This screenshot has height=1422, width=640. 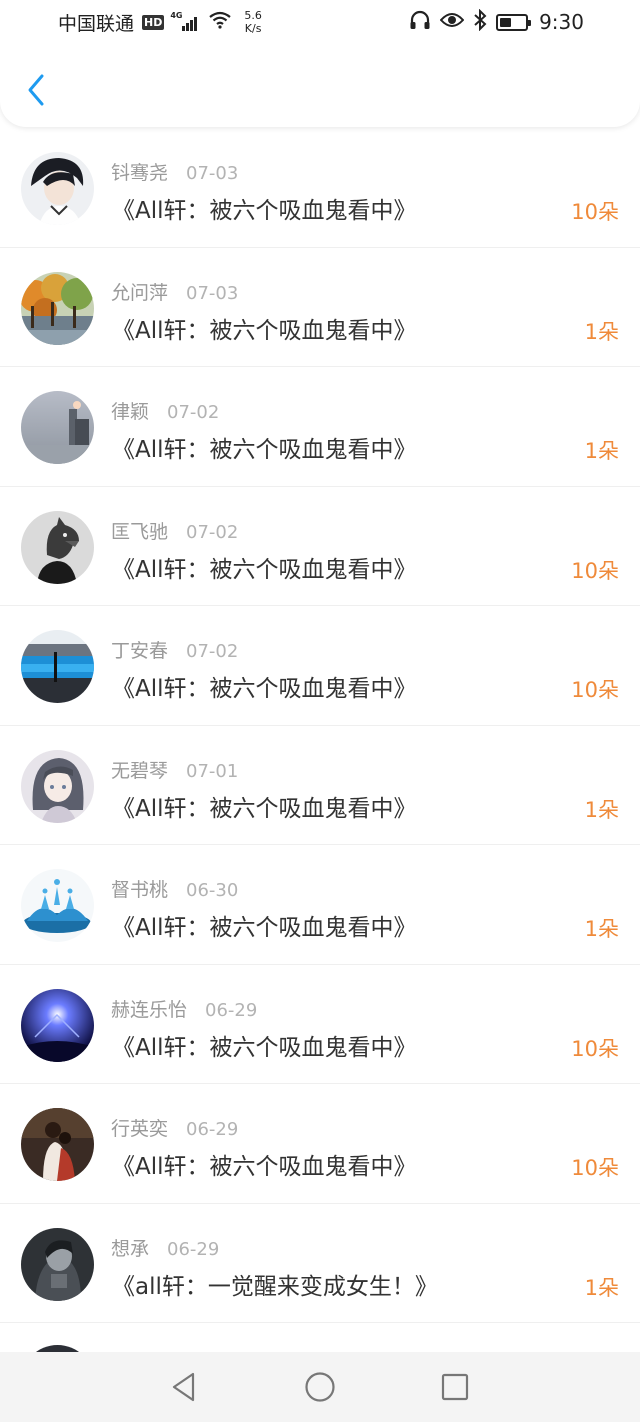 I want to click on system-nav-bar, so click(x=320, y=1387).